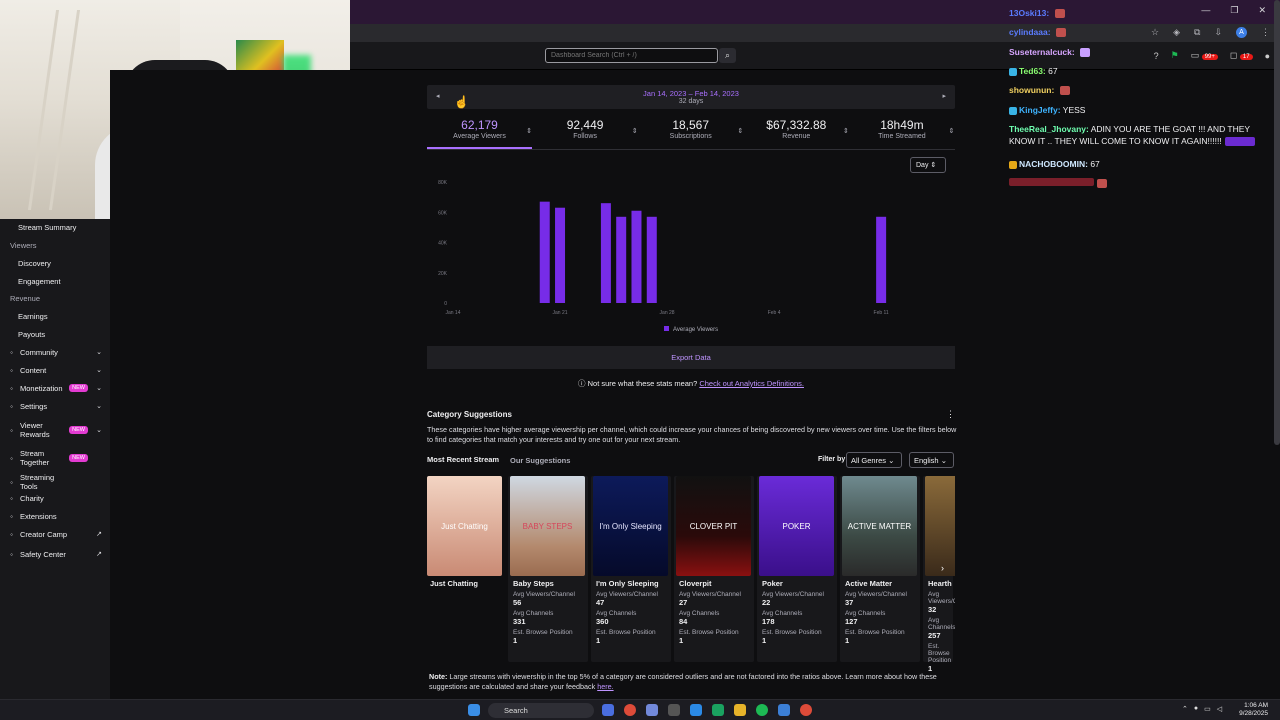  I want to click on sidebar-item-earnings: Earnings, so click(55, 316).